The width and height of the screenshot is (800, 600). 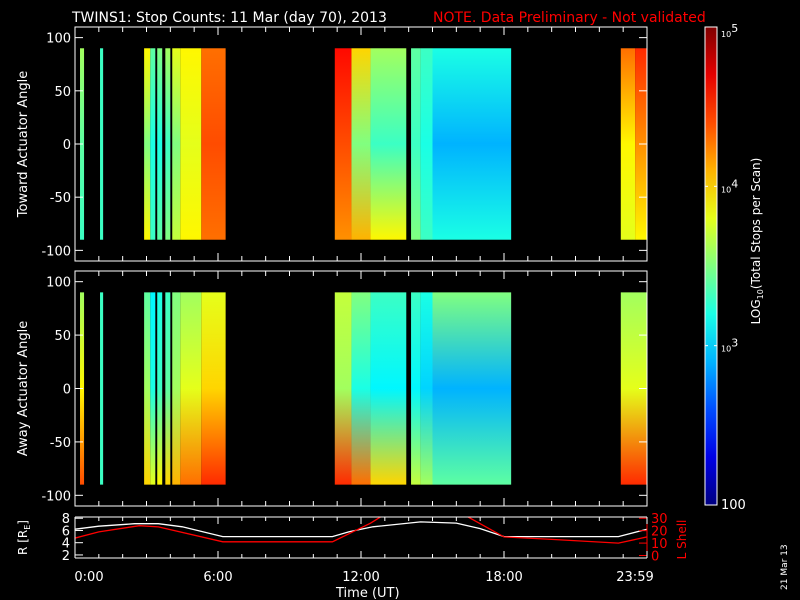 What do you see at coordinates (23, 144) in the screenshot?
I see `y-axis-label: Toward Actuator Angle` at bounding box center [23, 144].